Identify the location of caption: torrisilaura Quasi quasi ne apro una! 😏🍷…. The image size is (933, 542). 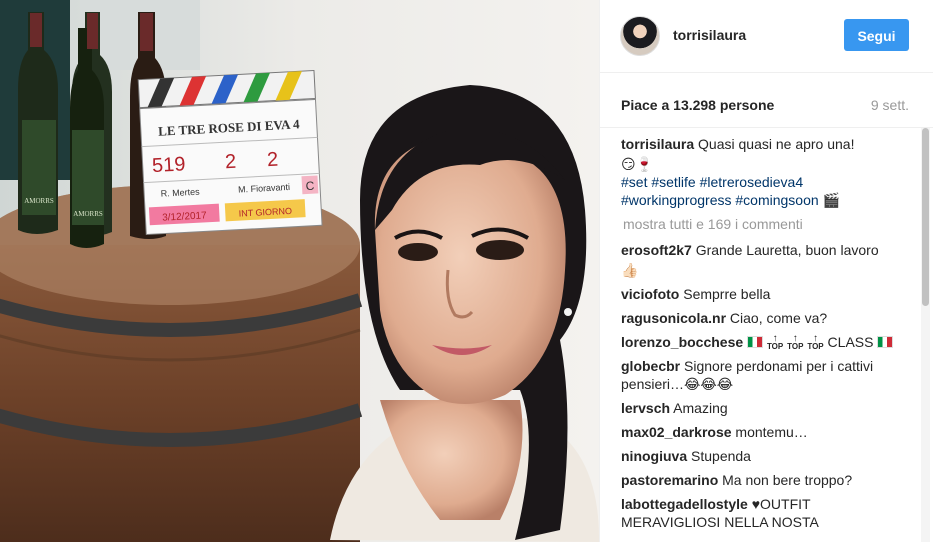
(766, 172).